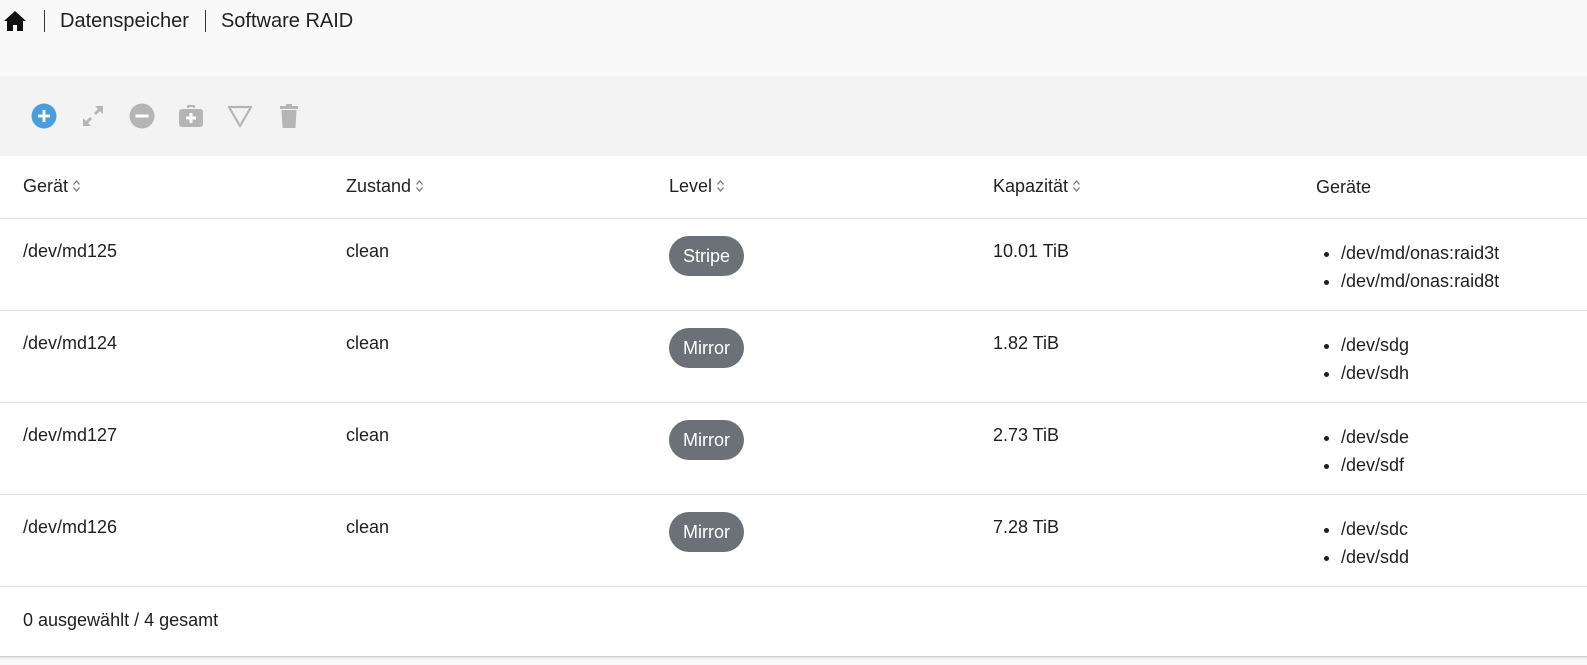 This screenshot has width=1587, height=665. What do you see at coordinates (46, 186) in the screenshot?
I see `column-header-label: Gerät` at bounding box center [46, 186].